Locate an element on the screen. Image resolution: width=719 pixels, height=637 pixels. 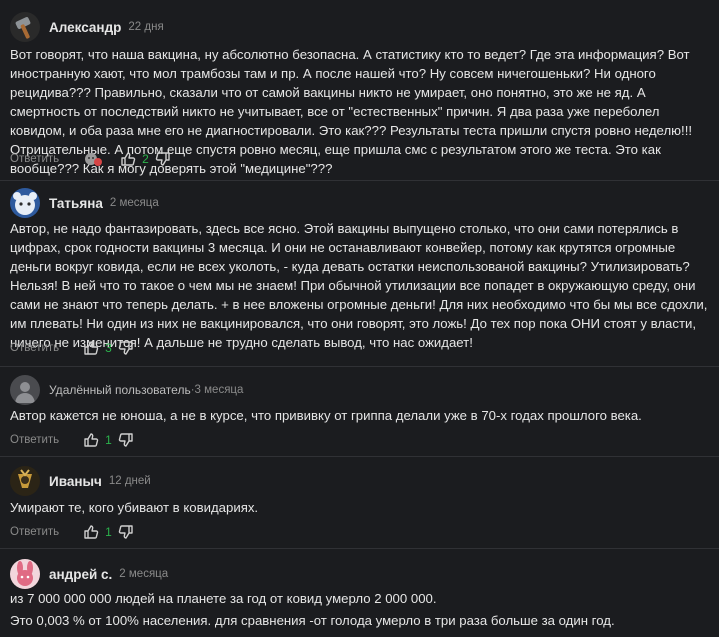
comment-actions: Ответить 3 is located at coordinates (72, 348).